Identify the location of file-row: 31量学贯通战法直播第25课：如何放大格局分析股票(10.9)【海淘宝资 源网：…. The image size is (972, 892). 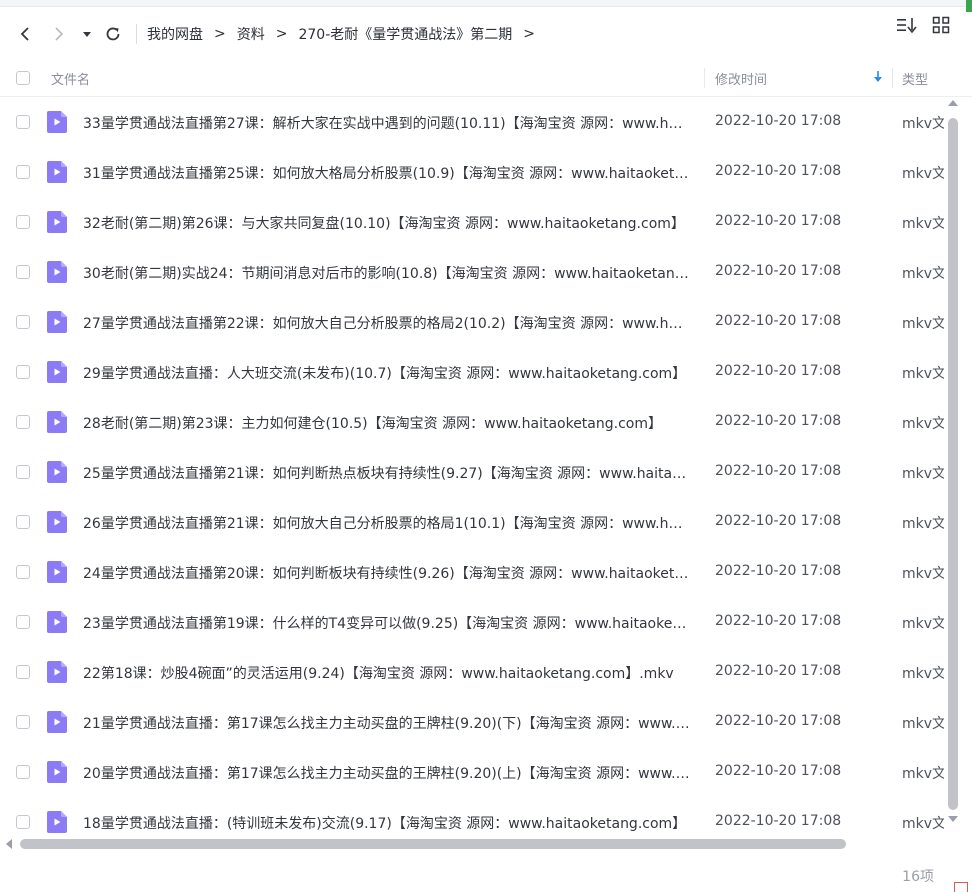
(472, 172).